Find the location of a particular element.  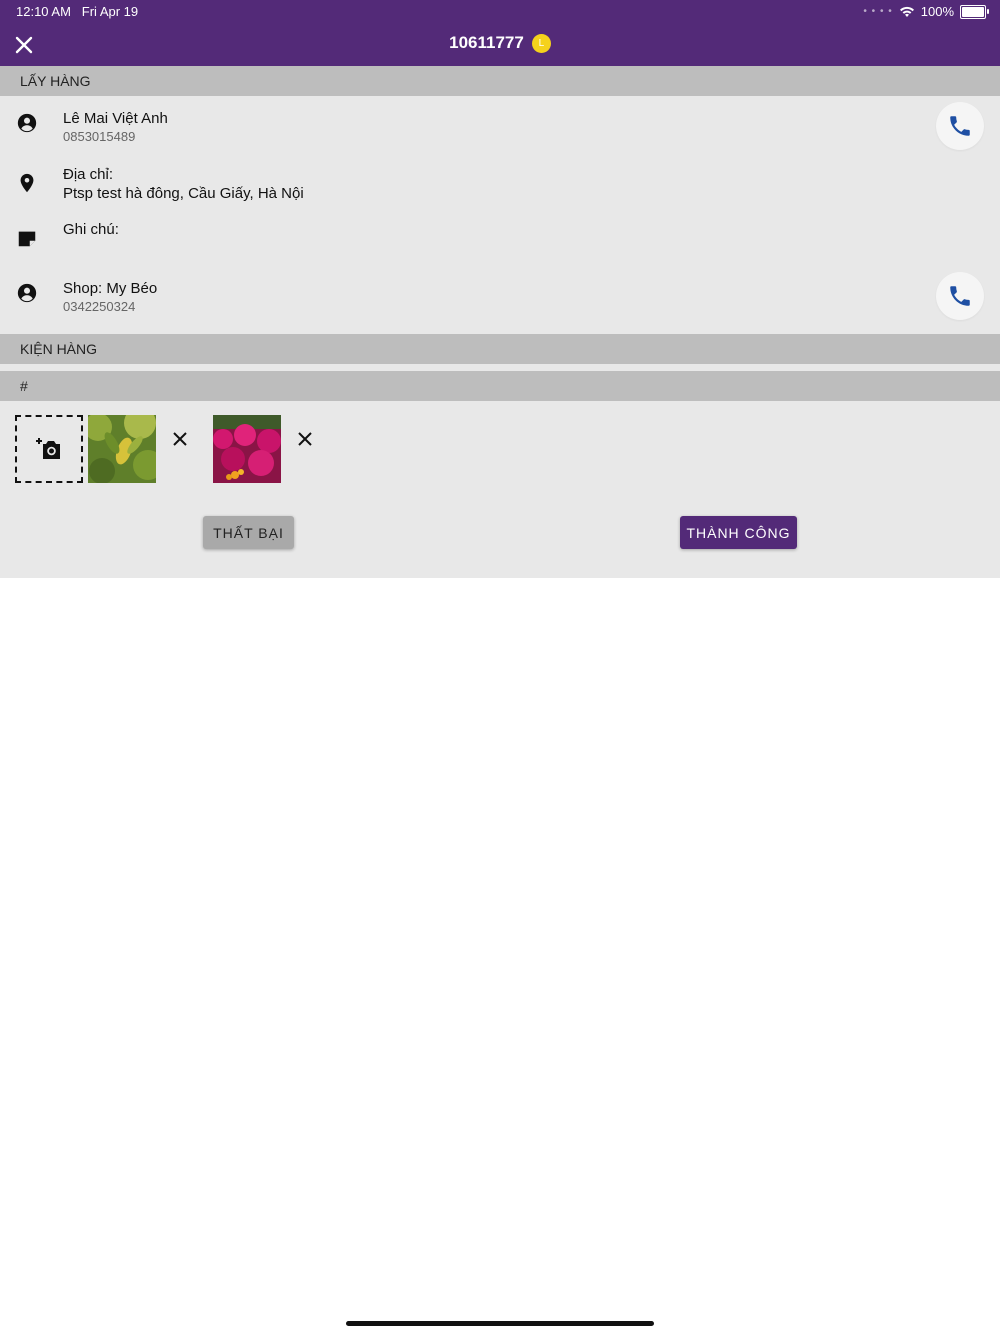

customer-name: Lê Mai Việt Anh is located at coordinates (115, 118).